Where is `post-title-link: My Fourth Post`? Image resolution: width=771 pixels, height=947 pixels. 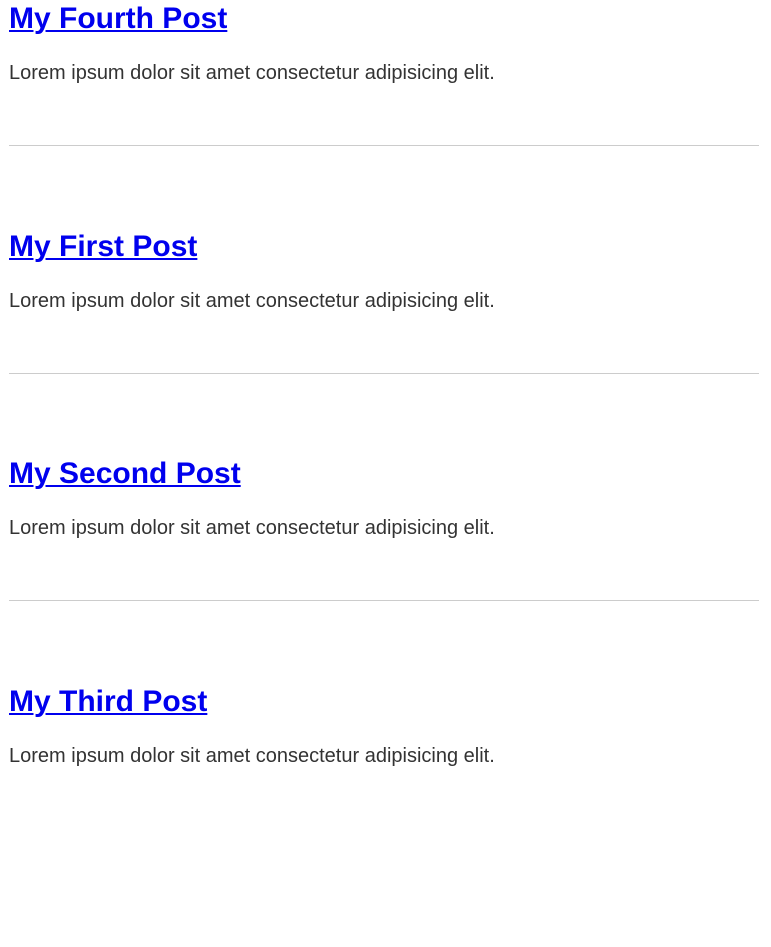
post-title-link: My Fourth Post is located at coordinates (118, 18).